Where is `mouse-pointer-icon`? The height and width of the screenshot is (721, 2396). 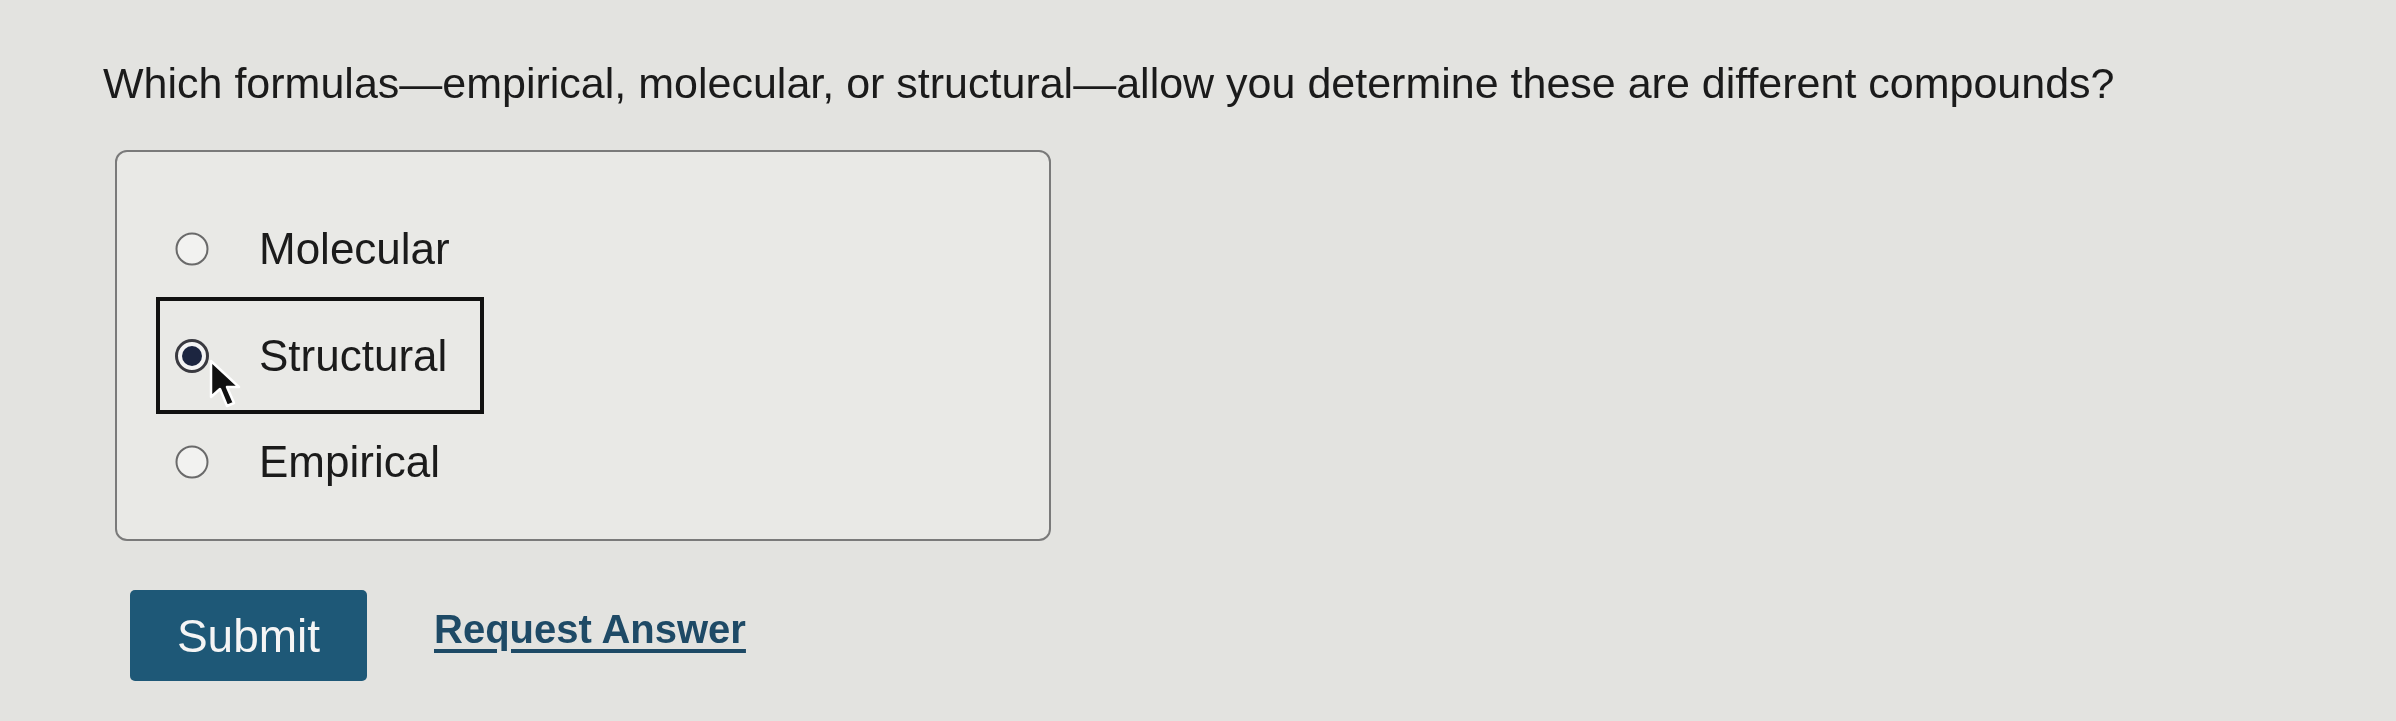
mouse-pointer-icon is located at coordinates (225, 384).